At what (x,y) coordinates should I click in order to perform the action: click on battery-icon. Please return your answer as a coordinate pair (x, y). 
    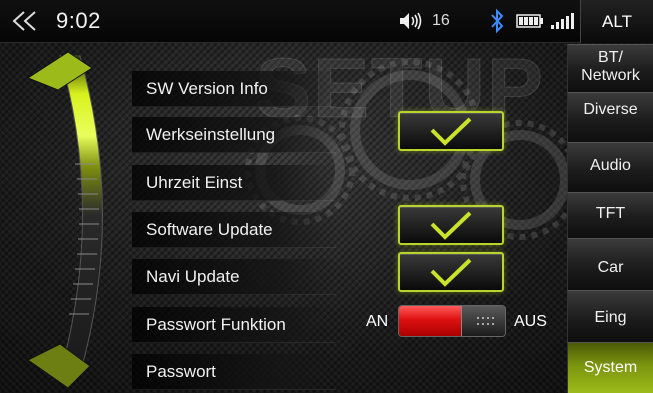
    Looking at the image, I should click on (529, 21).